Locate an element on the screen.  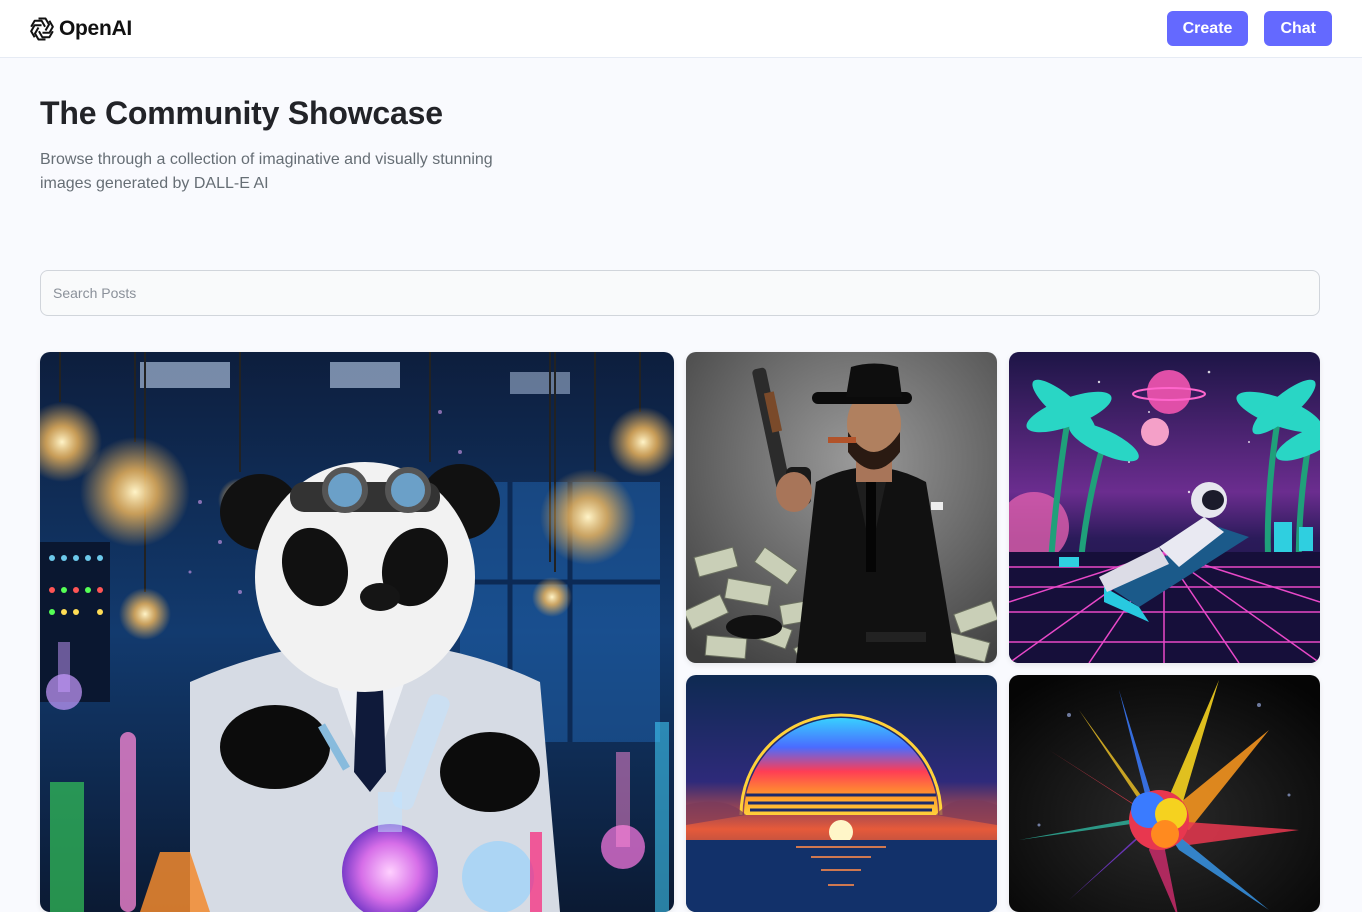
openai-logo: OpenAI is located at coordinates (80, 29).